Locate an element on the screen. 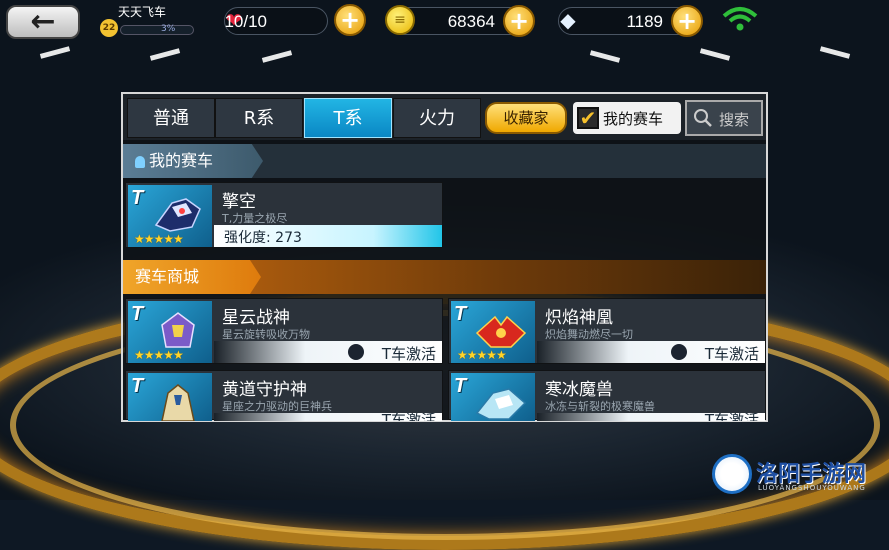 The image size is (889, 550). shop-car-card: T ★★★★★ 炽焰神凰 炽焰舞动燃尽一切 T车激活 is located at coordinates (607, 331).